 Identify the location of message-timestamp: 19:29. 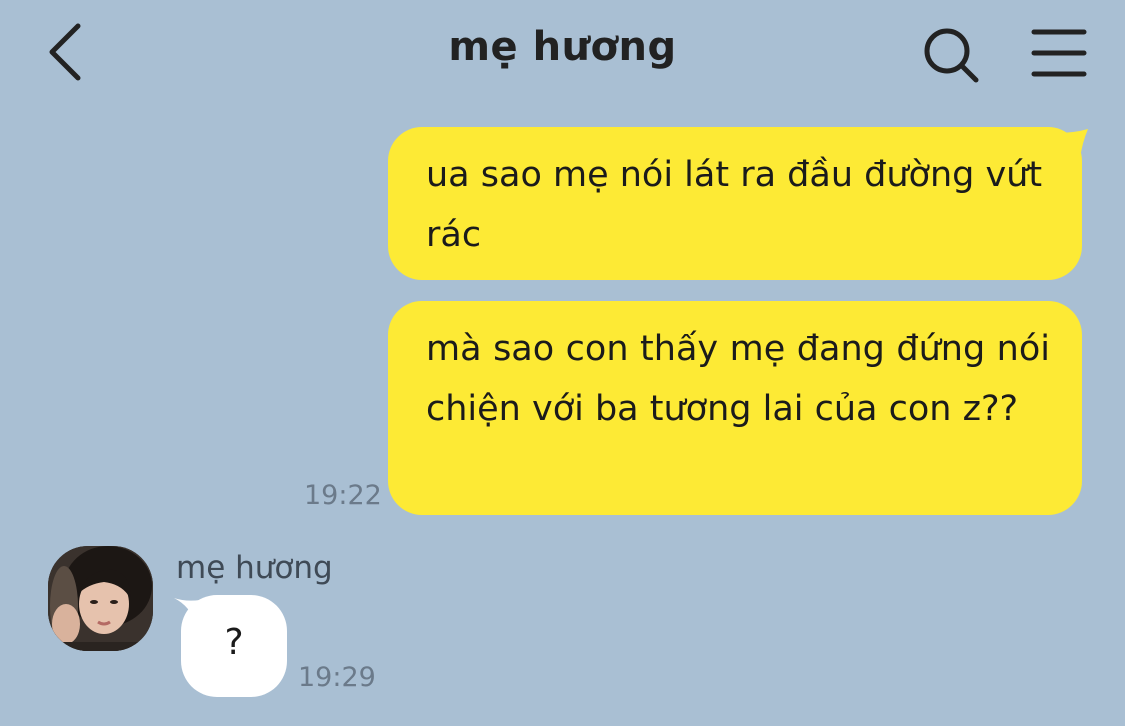
(337, 677).